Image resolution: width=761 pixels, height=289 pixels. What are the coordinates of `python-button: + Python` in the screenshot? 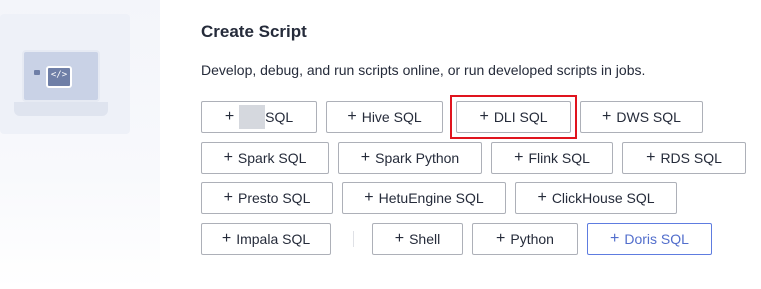 It's located at (525, 239).